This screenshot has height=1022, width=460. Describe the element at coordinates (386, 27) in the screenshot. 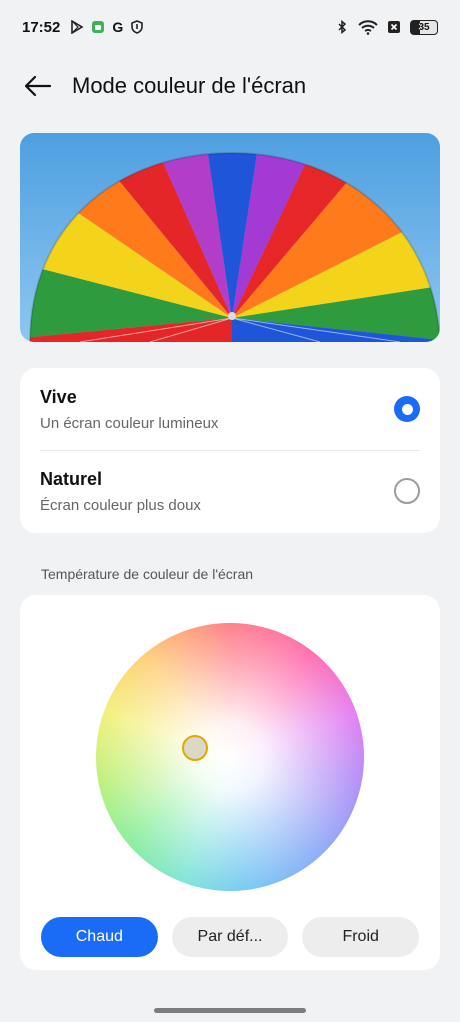

I see `status-icons-right: 35` at that location.